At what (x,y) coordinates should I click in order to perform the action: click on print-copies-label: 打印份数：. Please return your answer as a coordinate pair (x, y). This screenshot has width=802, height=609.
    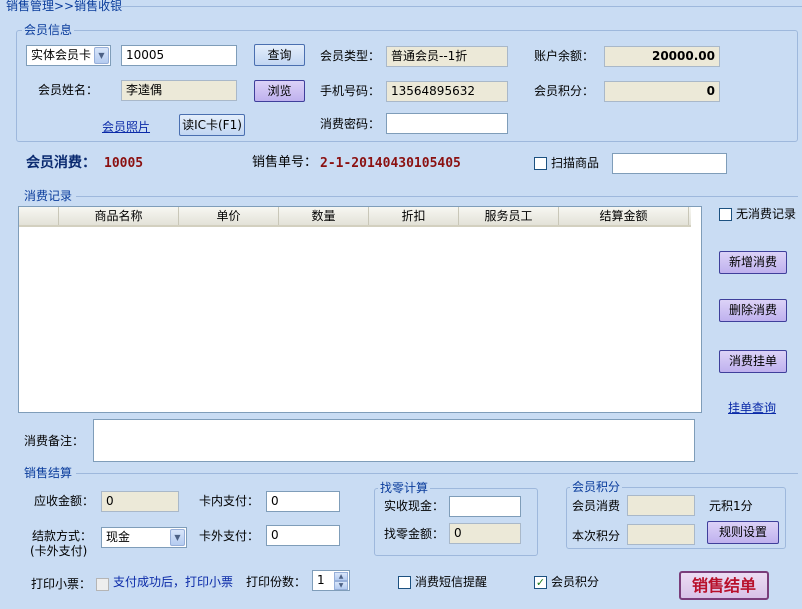
    Looking at the image, I should click on (276, 582).